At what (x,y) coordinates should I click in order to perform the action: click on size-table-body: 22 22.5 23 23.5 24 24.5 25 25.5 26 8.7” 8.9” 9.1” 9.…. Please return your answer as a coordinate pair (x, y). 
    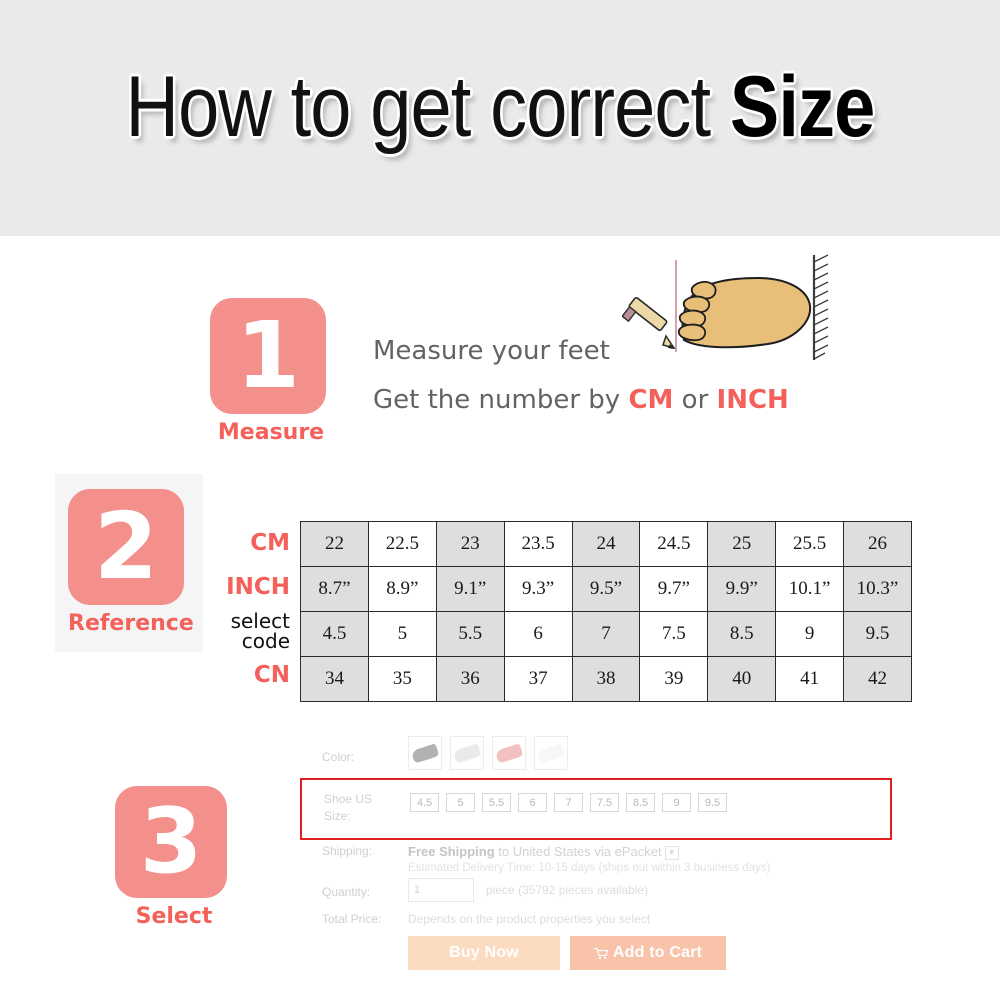
    Looking at the image, I should click on (606, 611).